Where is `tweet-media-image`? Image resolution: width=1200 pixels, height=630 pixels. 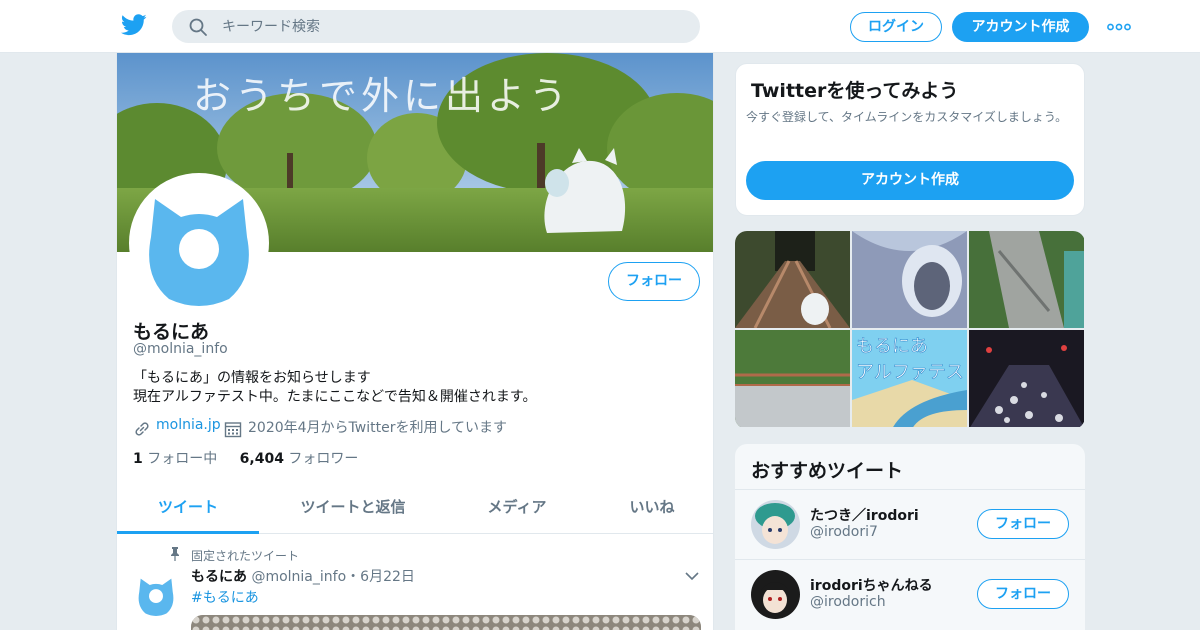 tweet-media-image is located at coordinates (446, 622).